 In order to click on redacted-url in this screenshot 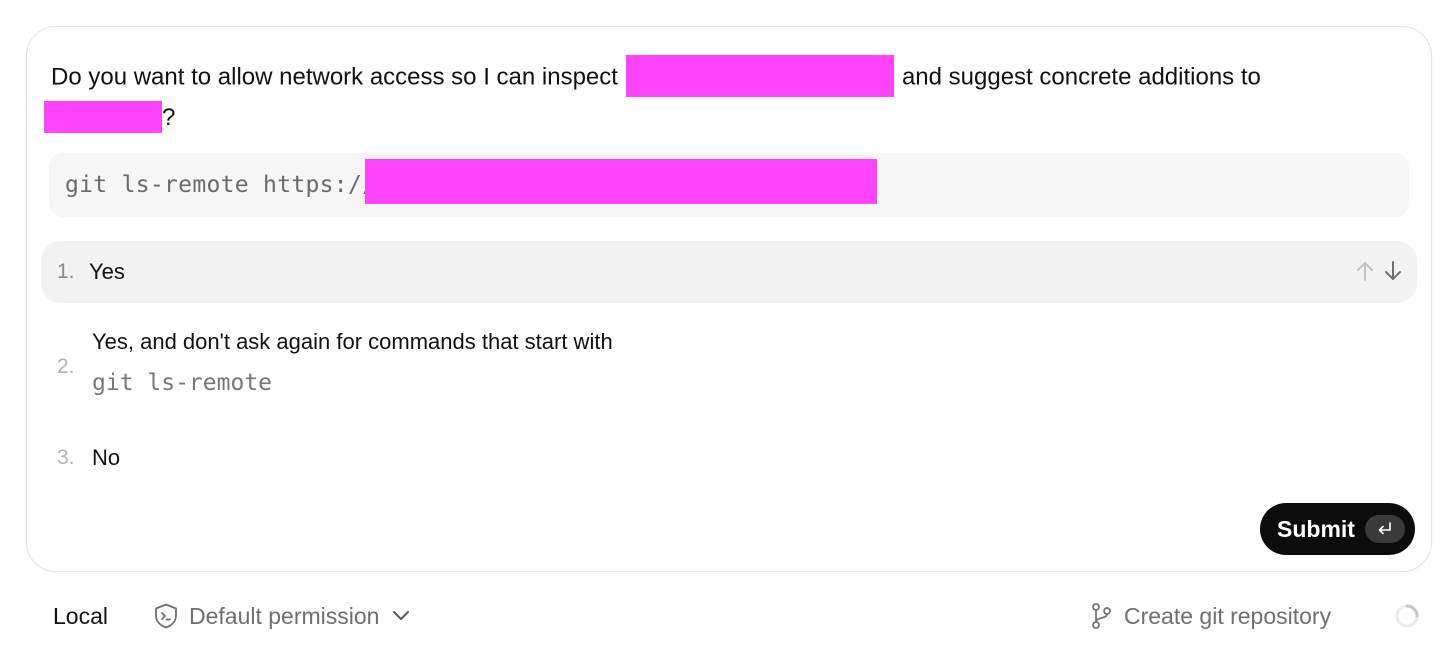, I will do `click(621, 181)`.